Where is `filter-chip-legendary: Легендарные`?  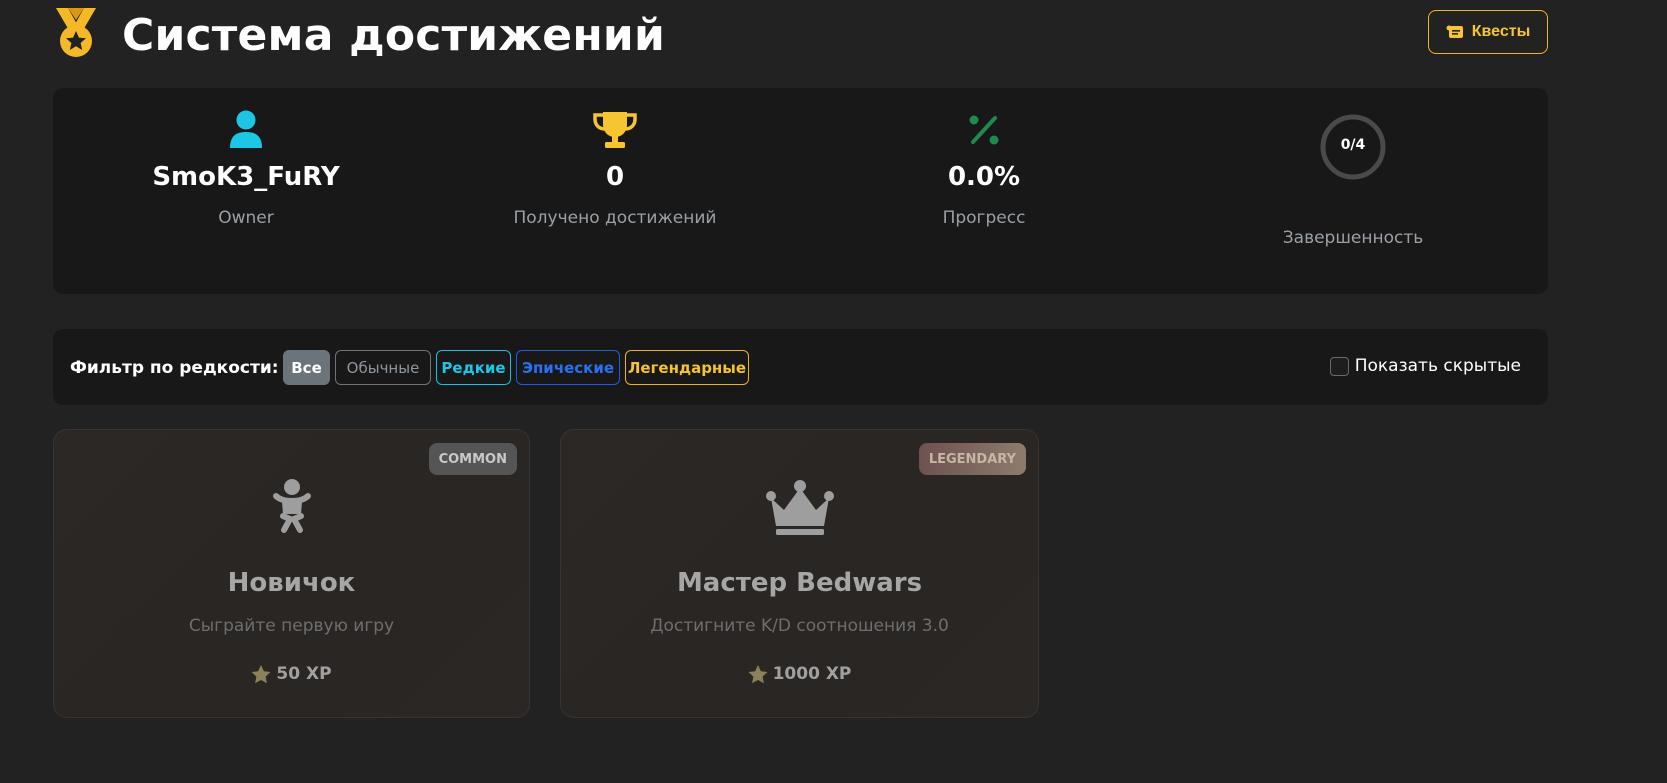
filter-chip-legendary: Легендарные is located at coordinates (687, 367).